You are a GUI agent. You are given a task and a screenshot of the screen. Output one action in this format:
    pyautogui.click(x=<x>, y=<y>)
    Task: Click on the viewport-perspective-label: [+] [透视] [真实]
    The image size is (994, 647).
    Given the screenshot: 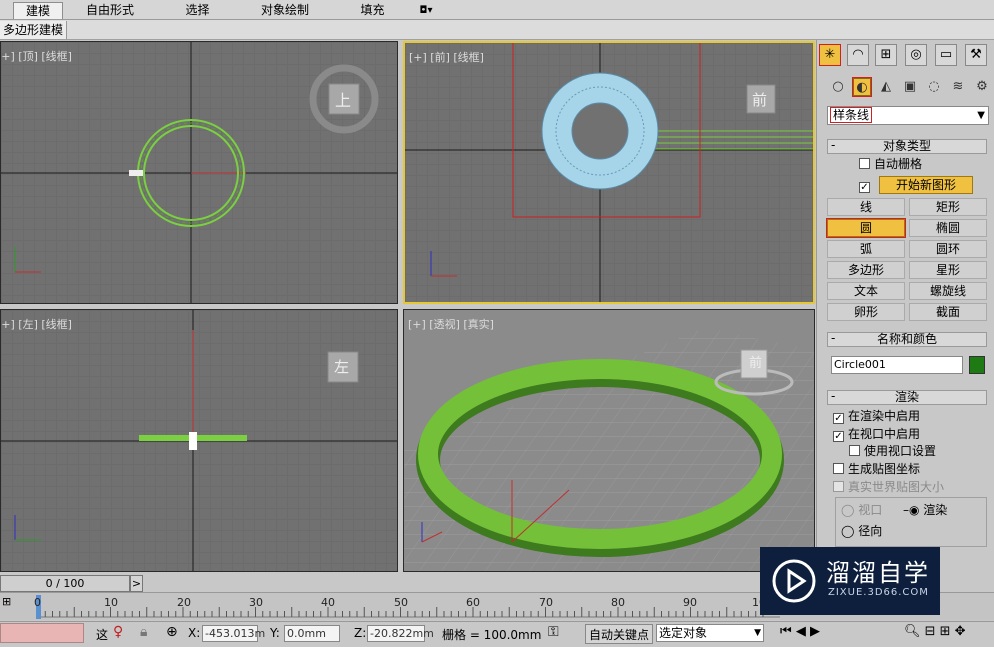 What is the action you would take?
    pyautogui.click(x=451, y=324)
    